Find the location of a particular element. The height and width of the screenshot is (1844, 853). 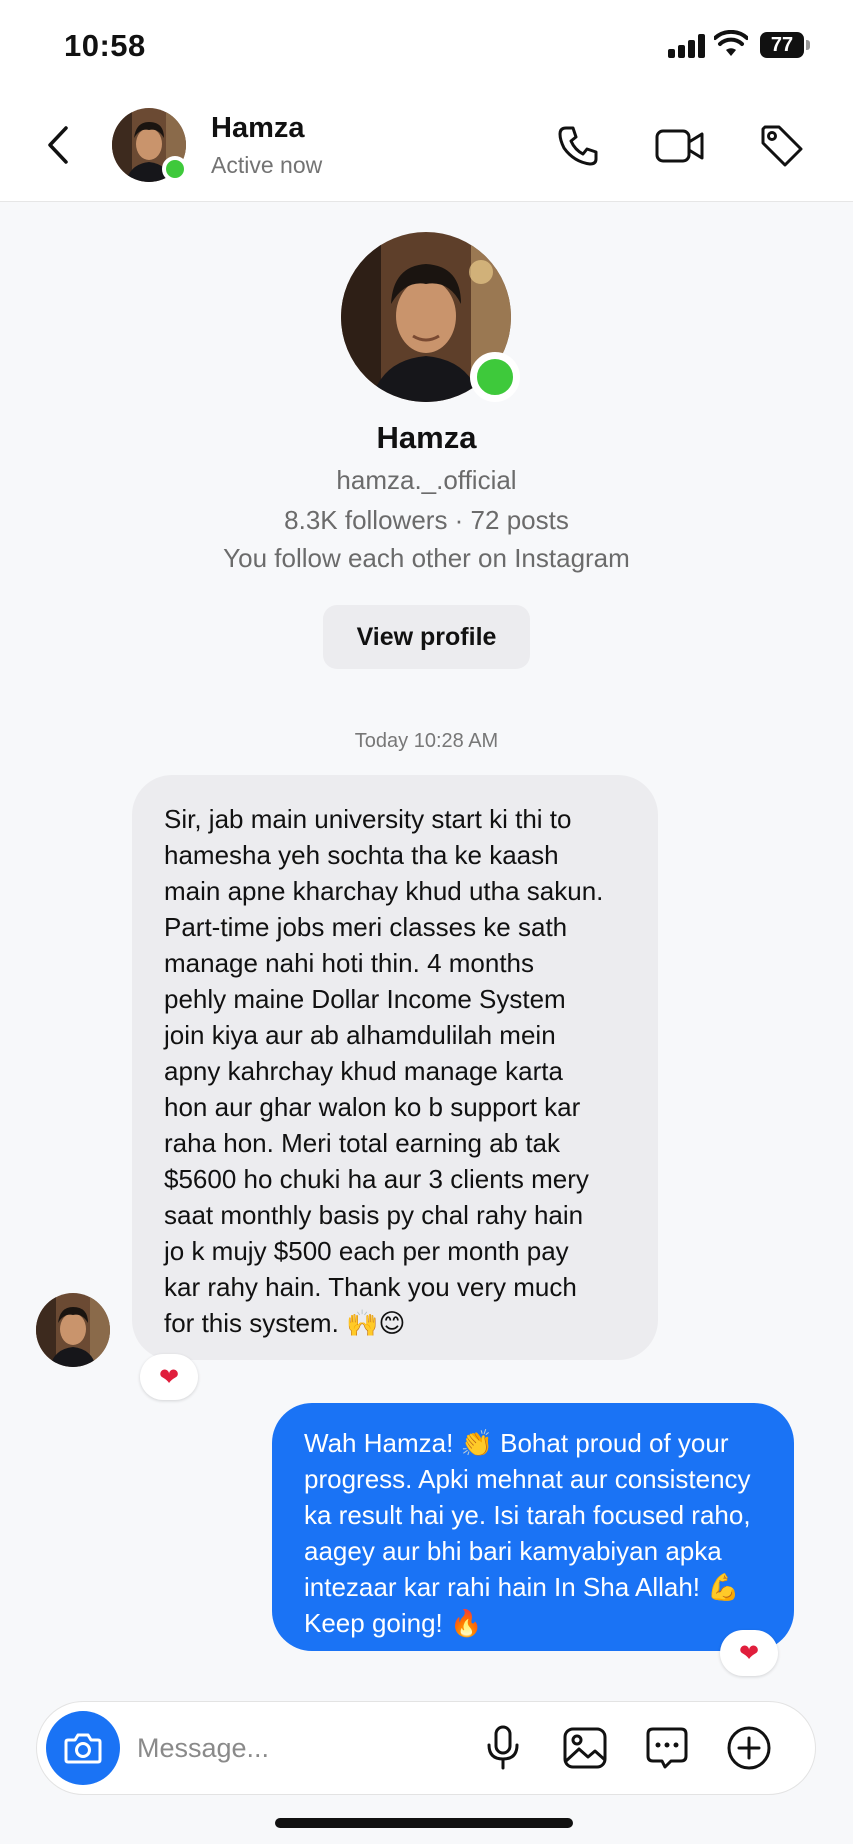

cellular-signal-icon is located at coordinates (687, 46).